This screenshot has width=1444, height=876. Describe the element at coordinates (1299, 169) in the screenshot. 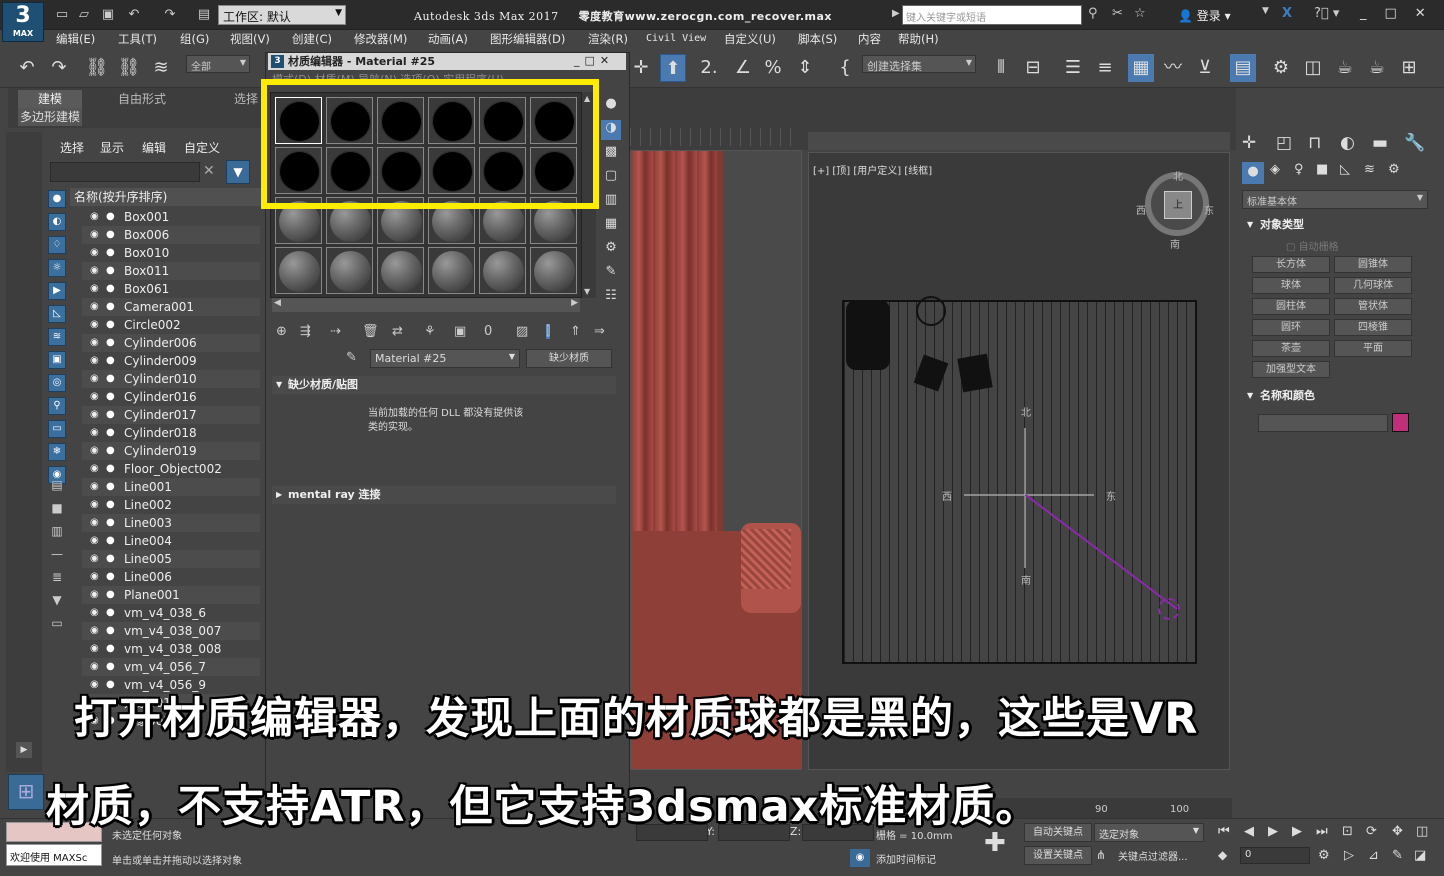

I see `lights-icon: ♀` at that location.